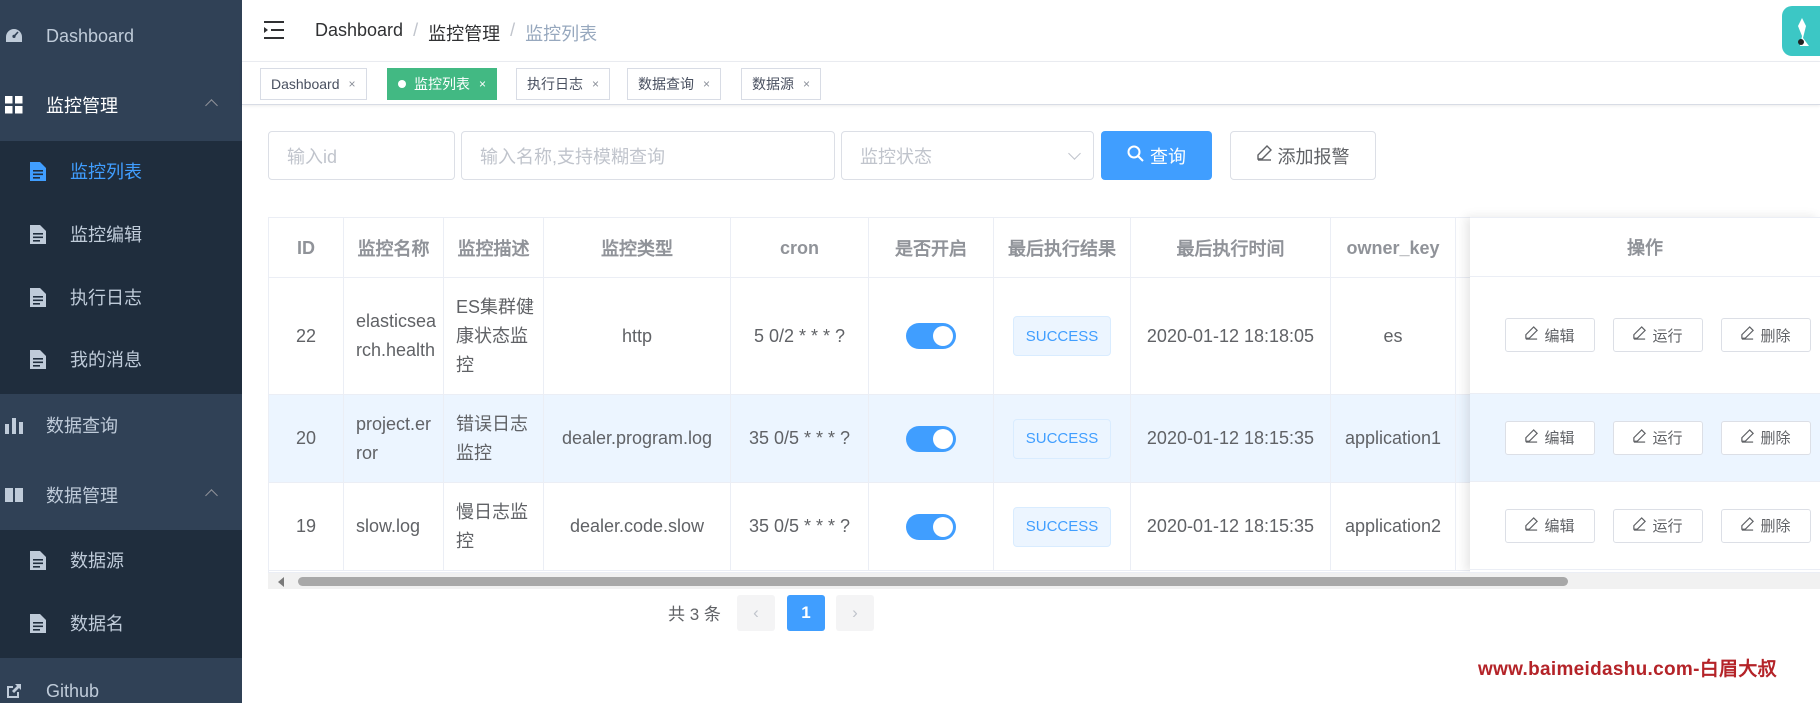 Image resolution: width=1820 pixels, height=703 pixels. I want to click on cell-cron: 35 0/5 * * * ?, so click(800, 438).